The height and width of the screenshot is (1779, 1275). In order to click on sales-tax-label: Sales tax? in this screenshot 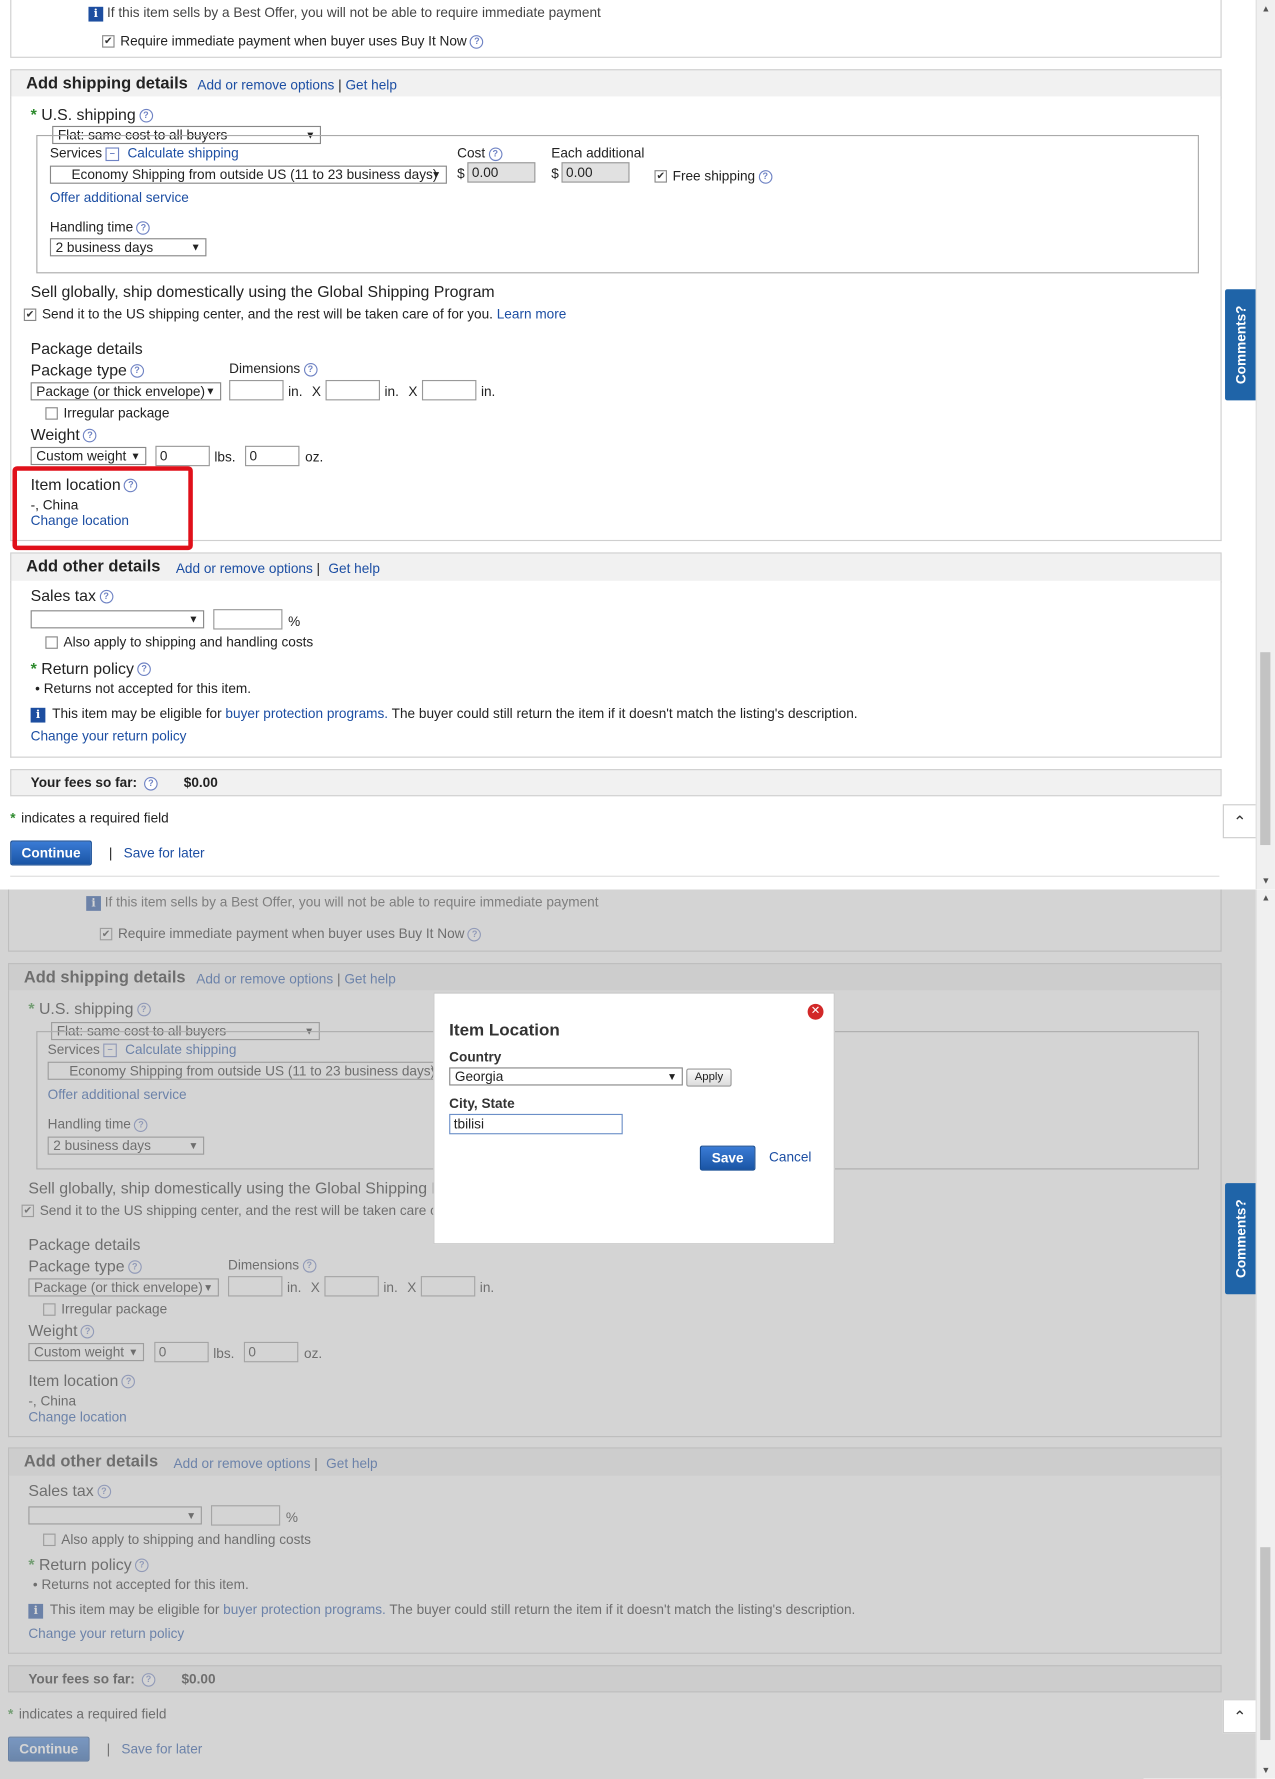, I will do `click(72, 595)`.